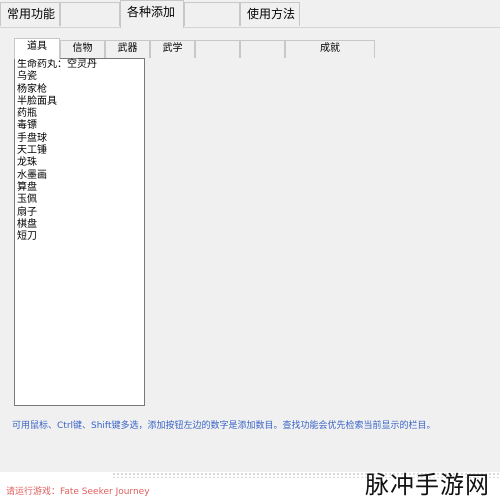 The height and width of the screenshot is (500, 500). I want to click on tab-common-functions: 常用功能, so click(30, 14).